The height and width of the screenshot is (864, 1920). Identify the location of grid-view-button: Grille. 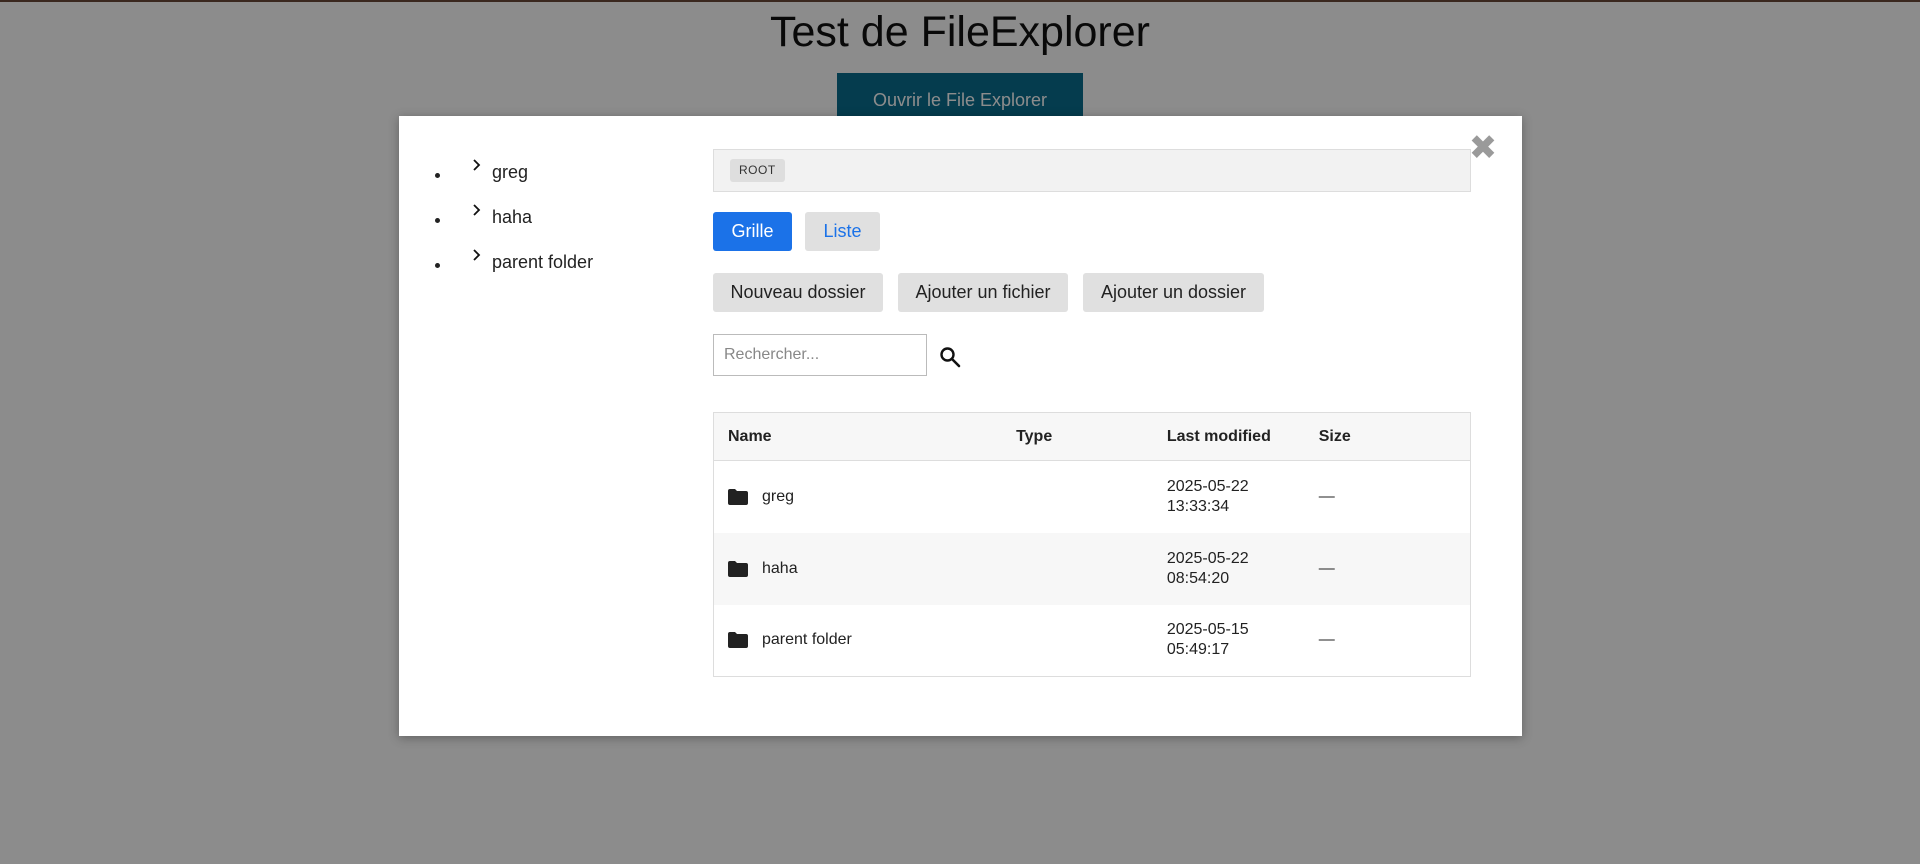
(752, 231).